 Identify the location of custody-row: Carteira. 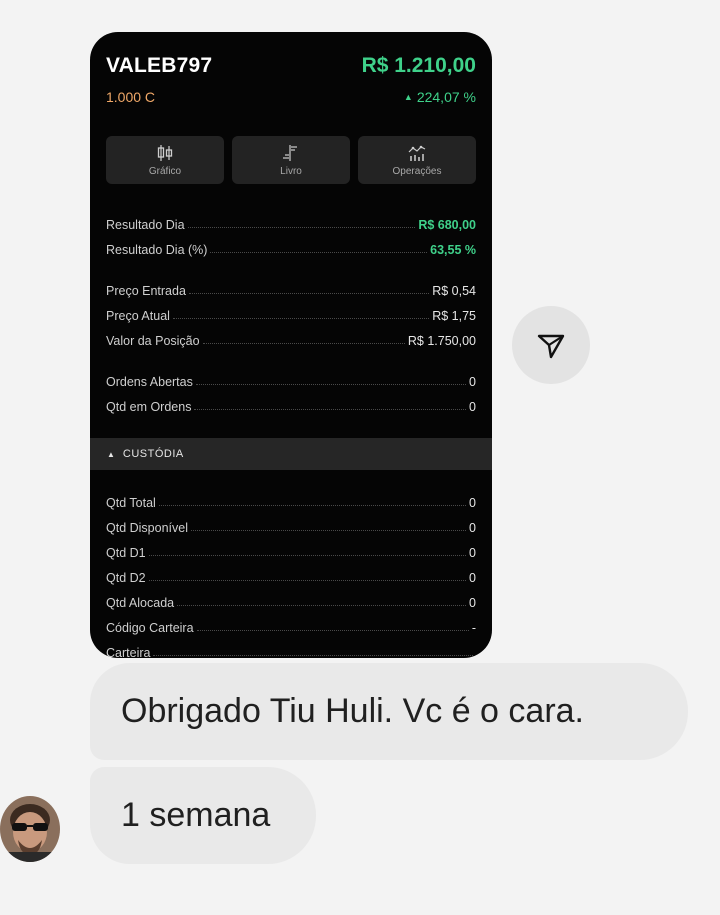
(291, 650).